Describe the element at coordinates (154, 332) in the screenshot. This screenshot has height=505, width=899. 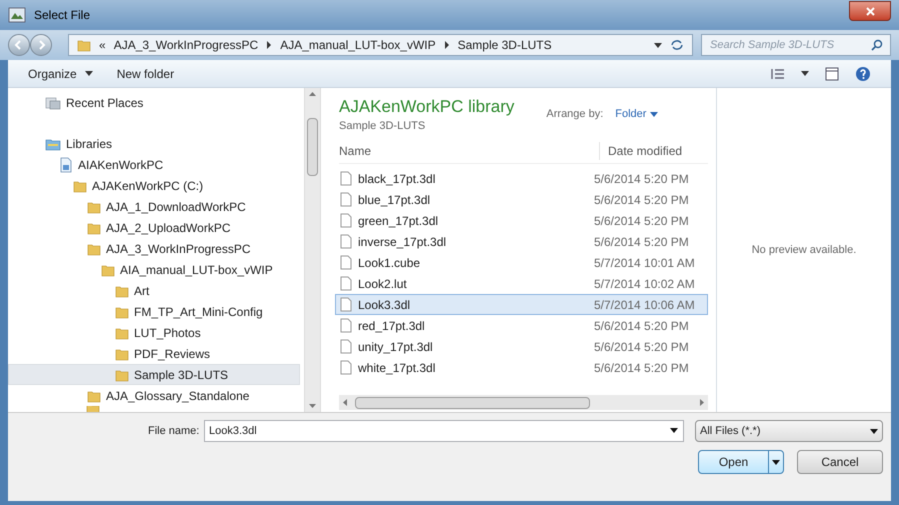
I see `tree-item: LUT_Photos` at that location.